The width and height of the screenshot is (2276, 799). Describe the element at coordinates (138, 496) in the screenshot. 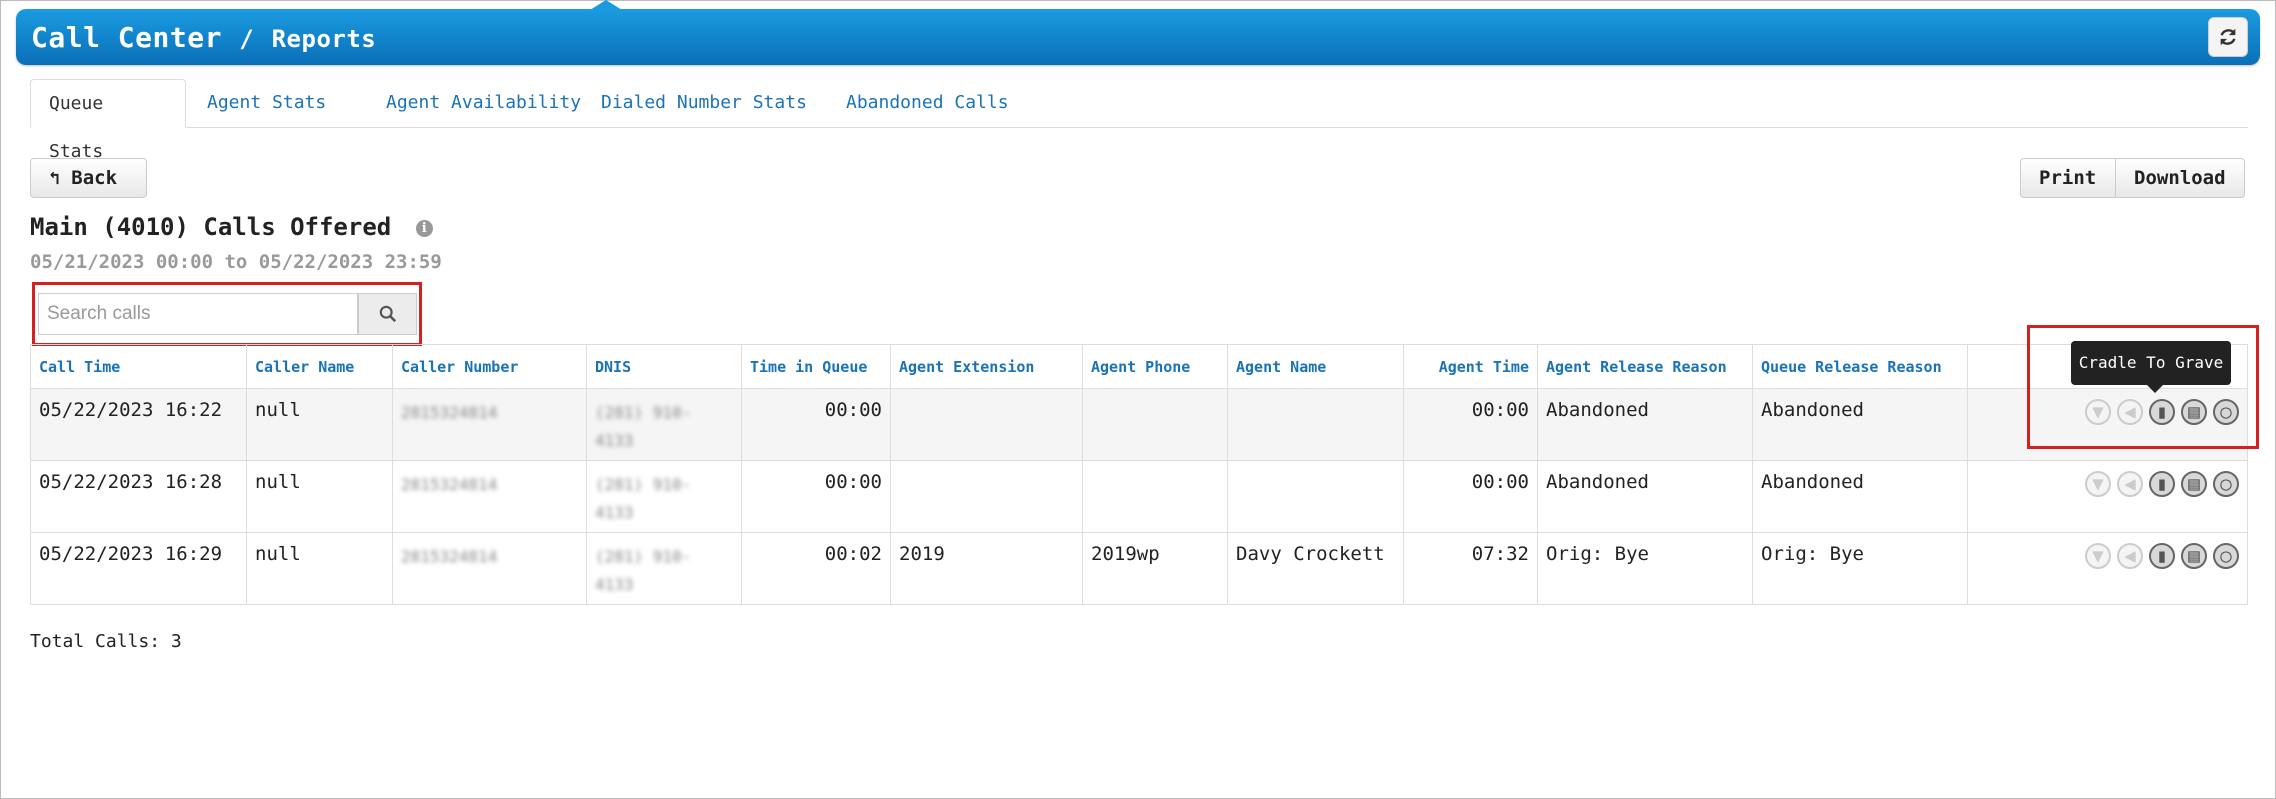

I see `cell-call-time: 05/22/2023 16:28` at that location.